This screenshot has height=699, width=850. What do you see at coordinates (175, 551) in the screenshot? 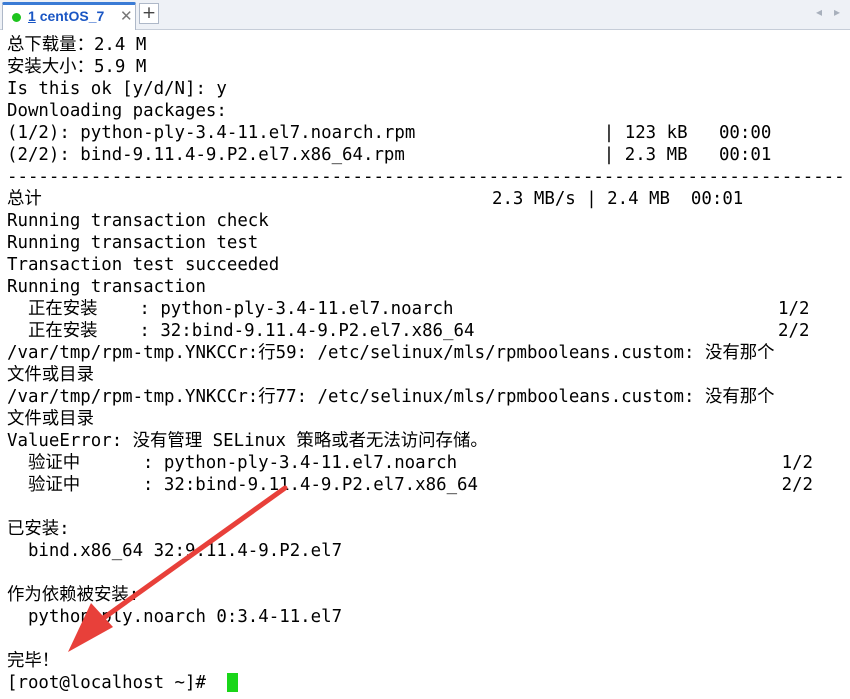
I see `terminal-line: bind.x86_64 32:9.11.4-9.P2.el7` at bounding box center [175, 551].